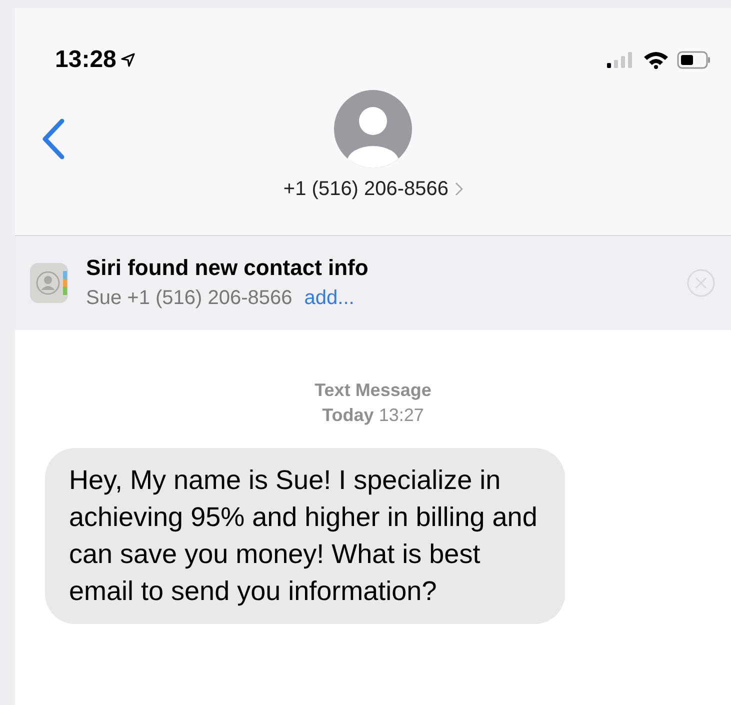  Describe the element at coordinates (656, 60) in the screenshot. I see `wifi-icon` at that location.